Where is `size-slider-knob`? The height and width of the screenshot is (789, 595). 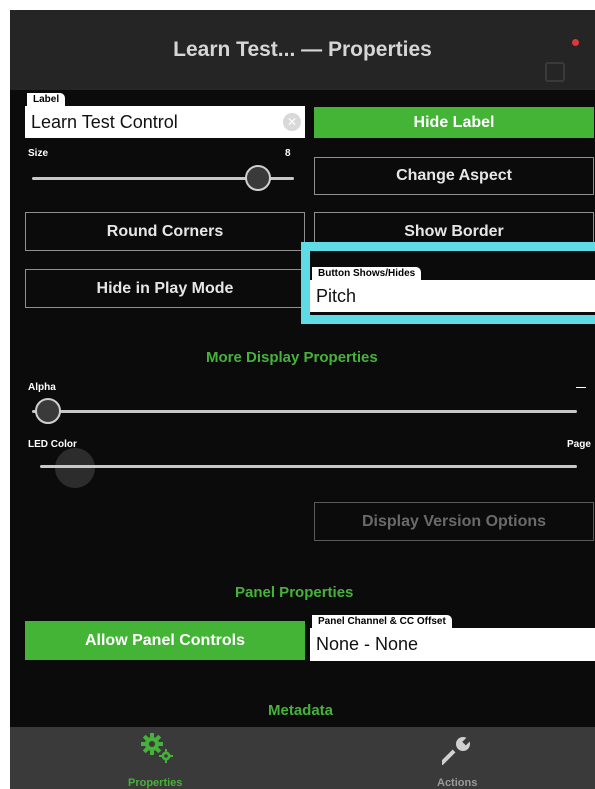
size-slider-knob is located at coordinates (258, 178).